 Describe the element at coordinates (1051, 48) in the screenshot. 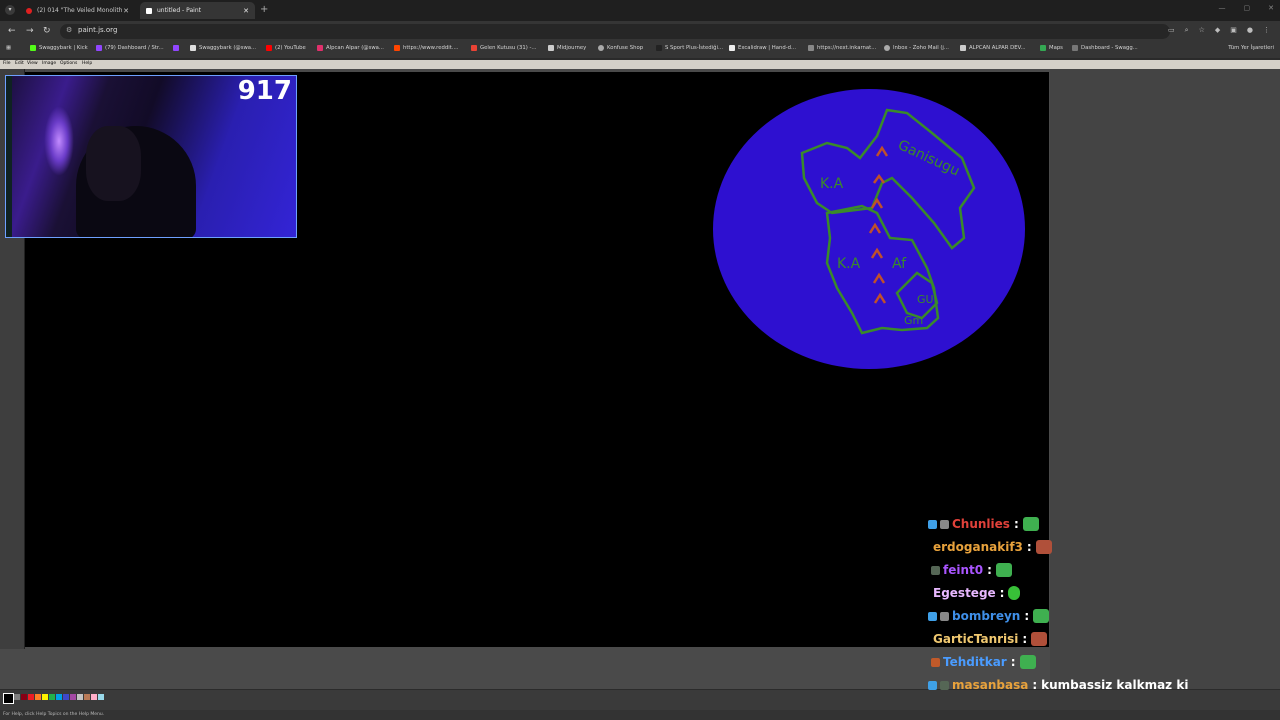

I see `bookmark-item: Maps` at that location.